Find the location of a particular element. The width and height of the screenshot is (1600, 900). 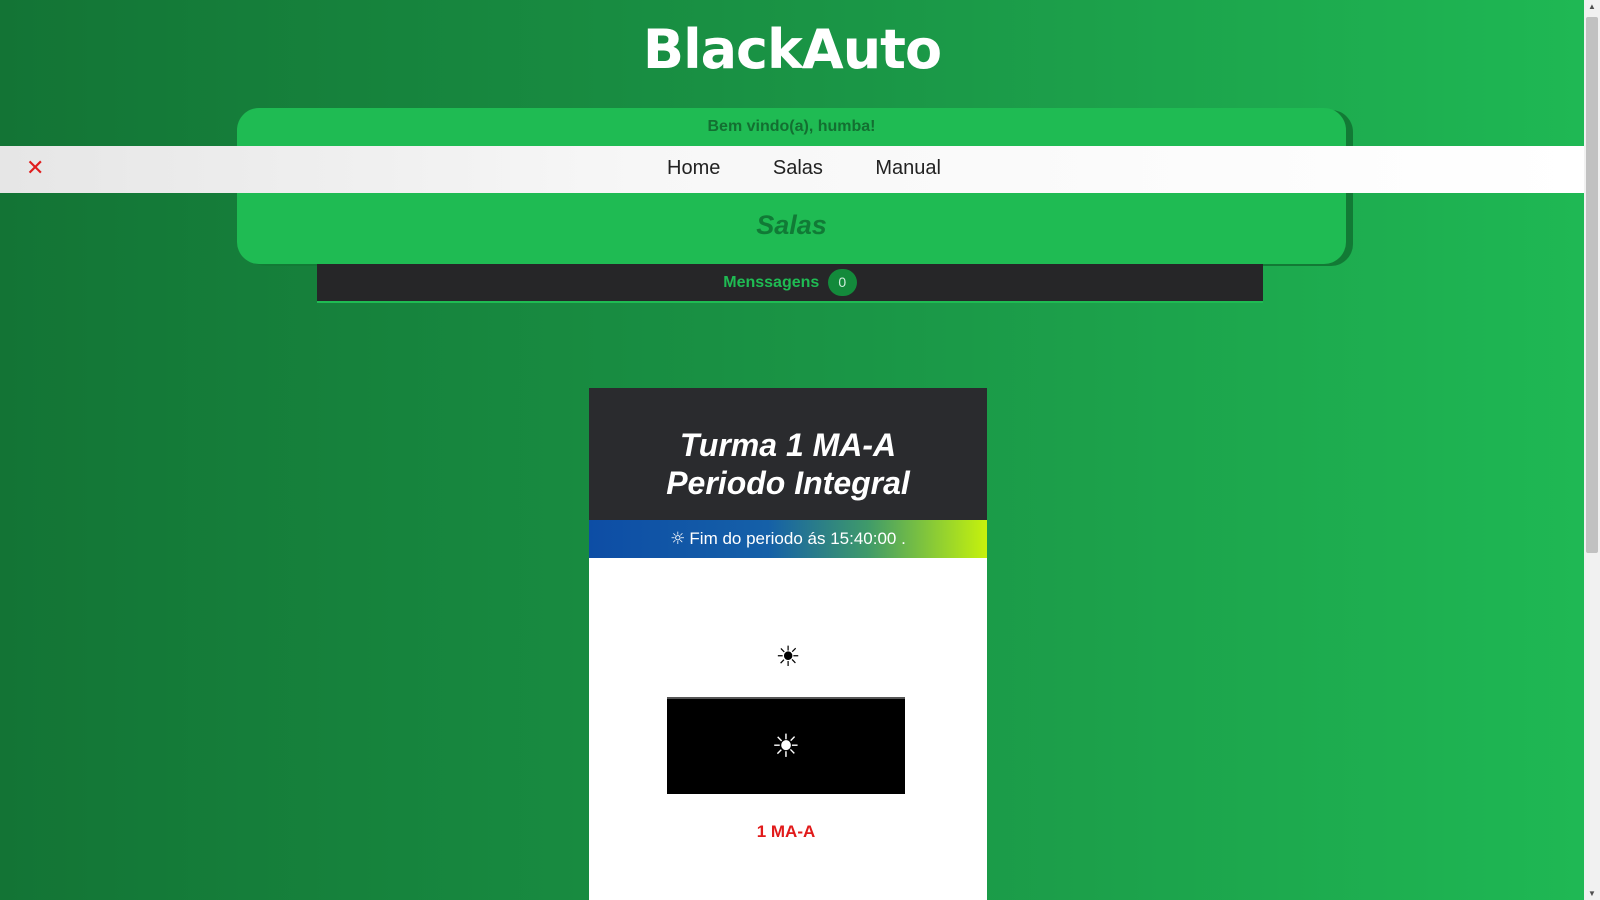

scroll-up-icon: ▲ is located at coordinates (1592, 6).